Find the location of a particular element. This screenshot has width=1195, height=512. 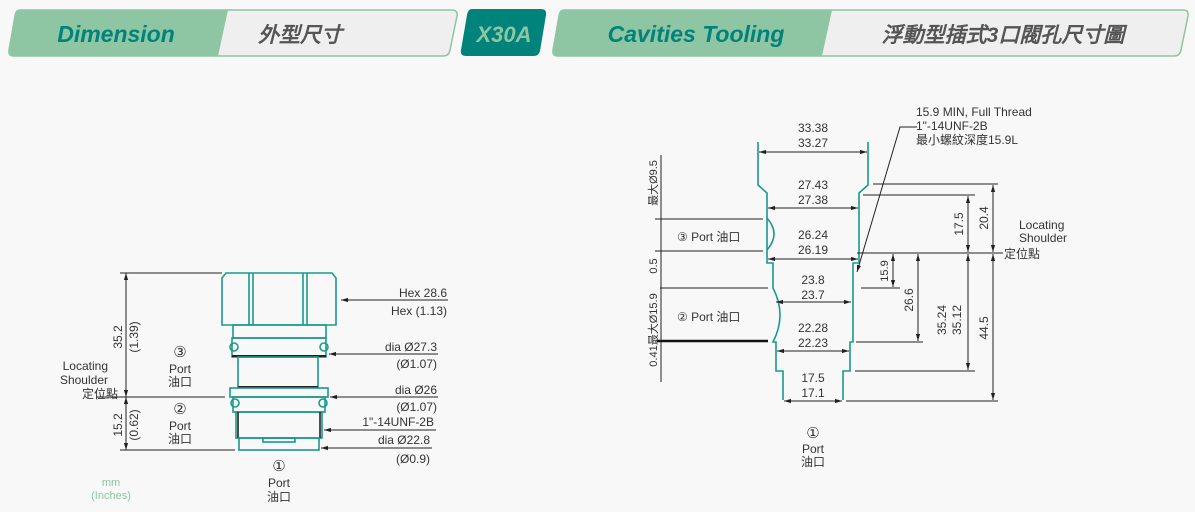

dia2-in: (Ø1.07) is located at coordinates (416, 407).